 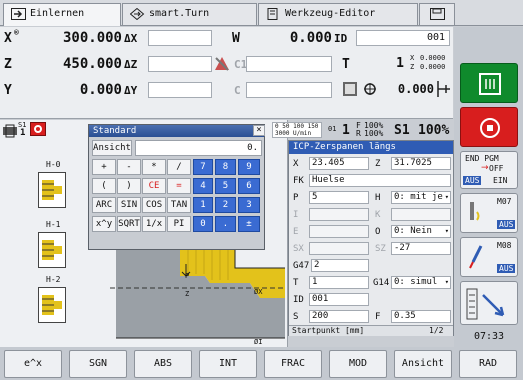 I want to click on icp-x-input: 23.405, so click(x=339, y=163).